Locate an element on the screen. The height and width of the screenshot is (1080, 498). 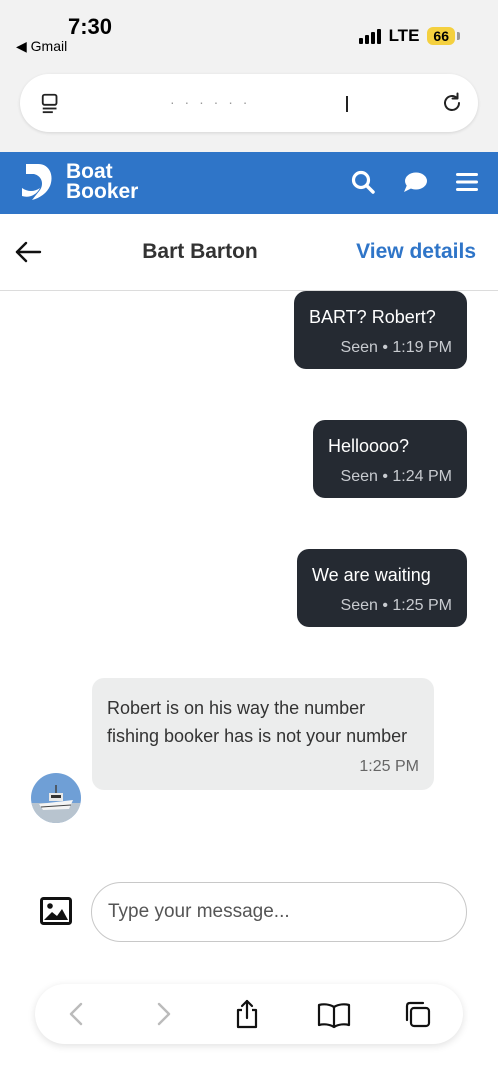
reload-icon is located at coordinates (452, 103).